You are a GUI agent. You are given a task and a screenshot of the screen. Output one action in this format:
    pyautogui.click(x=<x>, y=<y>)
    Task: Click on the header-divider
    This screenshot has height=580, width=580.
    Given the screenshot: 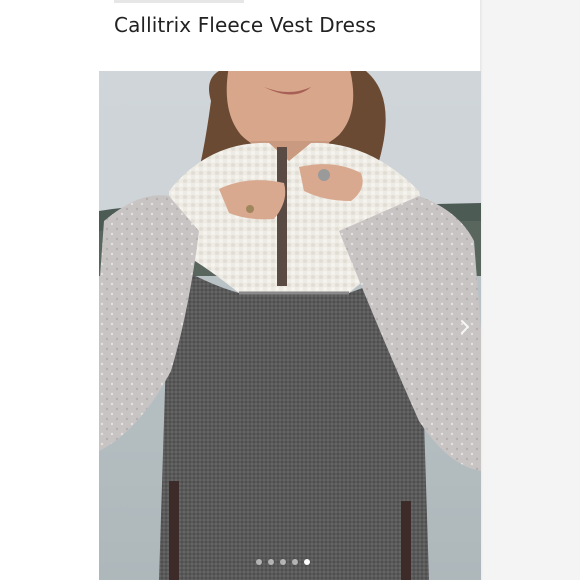 What is the action you would take?
    pyautogui.click(x=179, y=1)
    